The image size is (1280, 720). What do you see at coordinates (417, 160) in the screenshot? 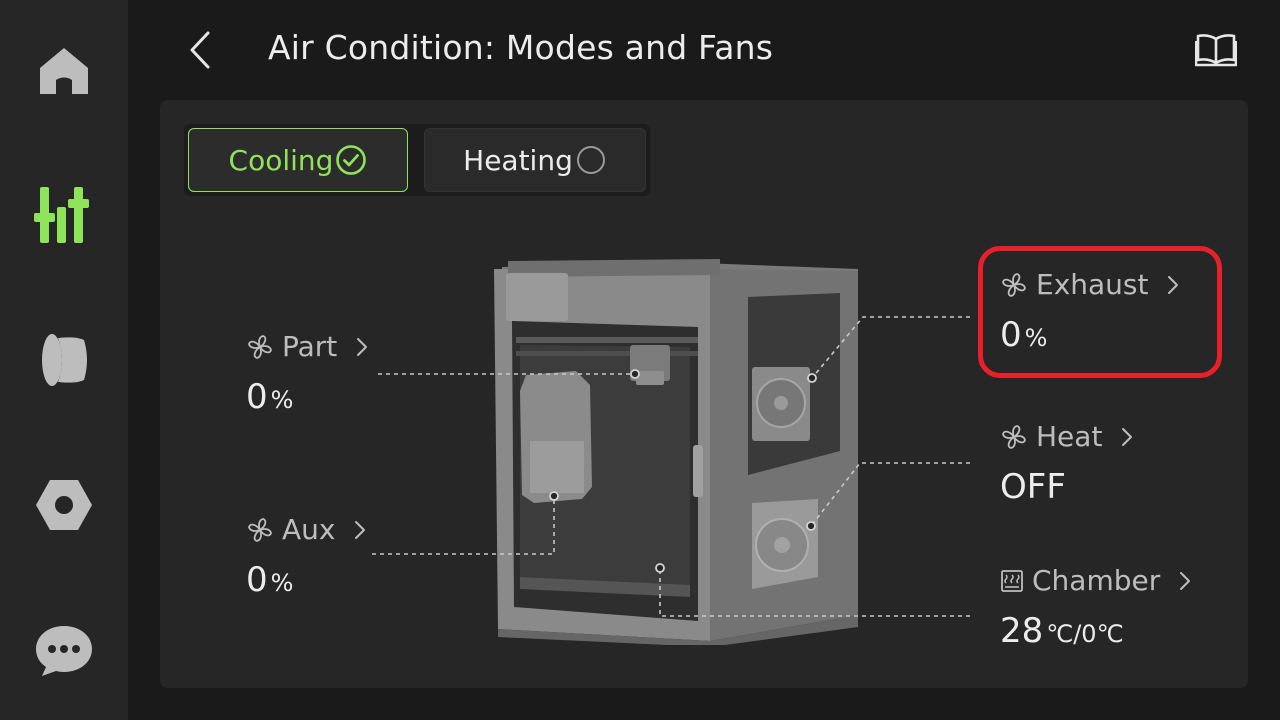
I see `mode-selector: Cooling Heating` at bounding box center [417, 160].